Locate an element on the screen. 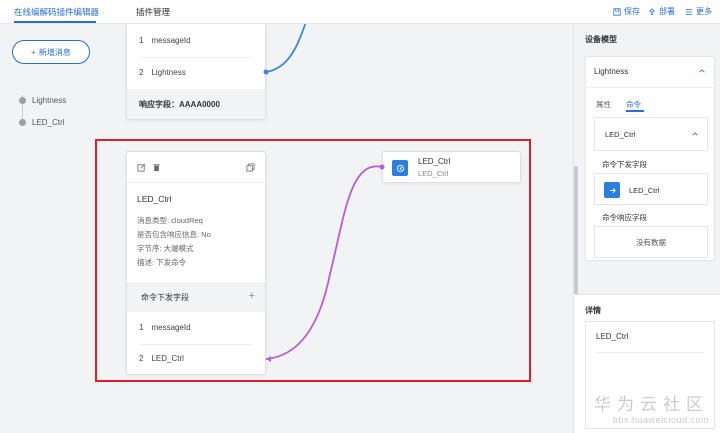 The height and width of the screenshot is (433, 720). deploy-icon is located at coordinates (652, 11).